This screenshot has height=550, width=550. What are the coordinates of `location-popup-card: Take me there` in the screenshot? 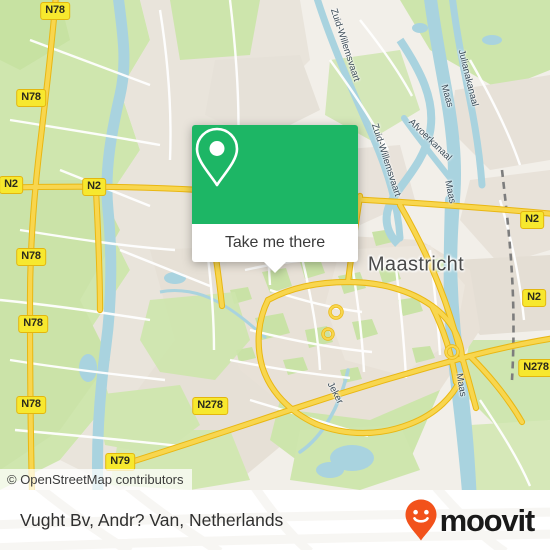 It's located at (275, 199).